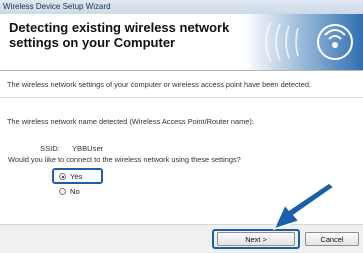 Image resolution: width=363 pixels, height=253 pixels. I want to click on radio-no: No, so click(69, 191).